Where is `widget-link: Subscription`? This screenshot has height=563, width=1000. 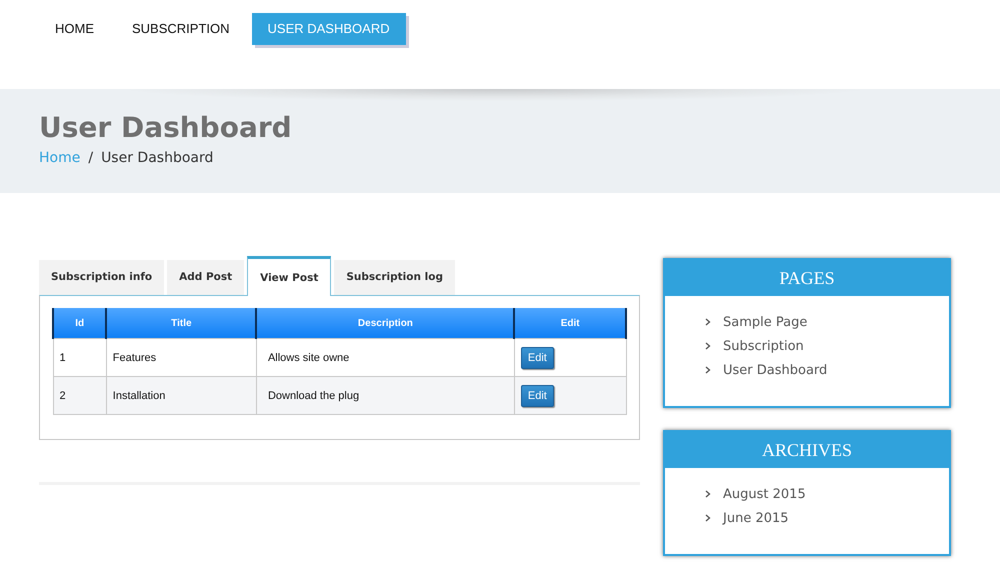 widget-link: Subscription is located at coordinates (763, 346).